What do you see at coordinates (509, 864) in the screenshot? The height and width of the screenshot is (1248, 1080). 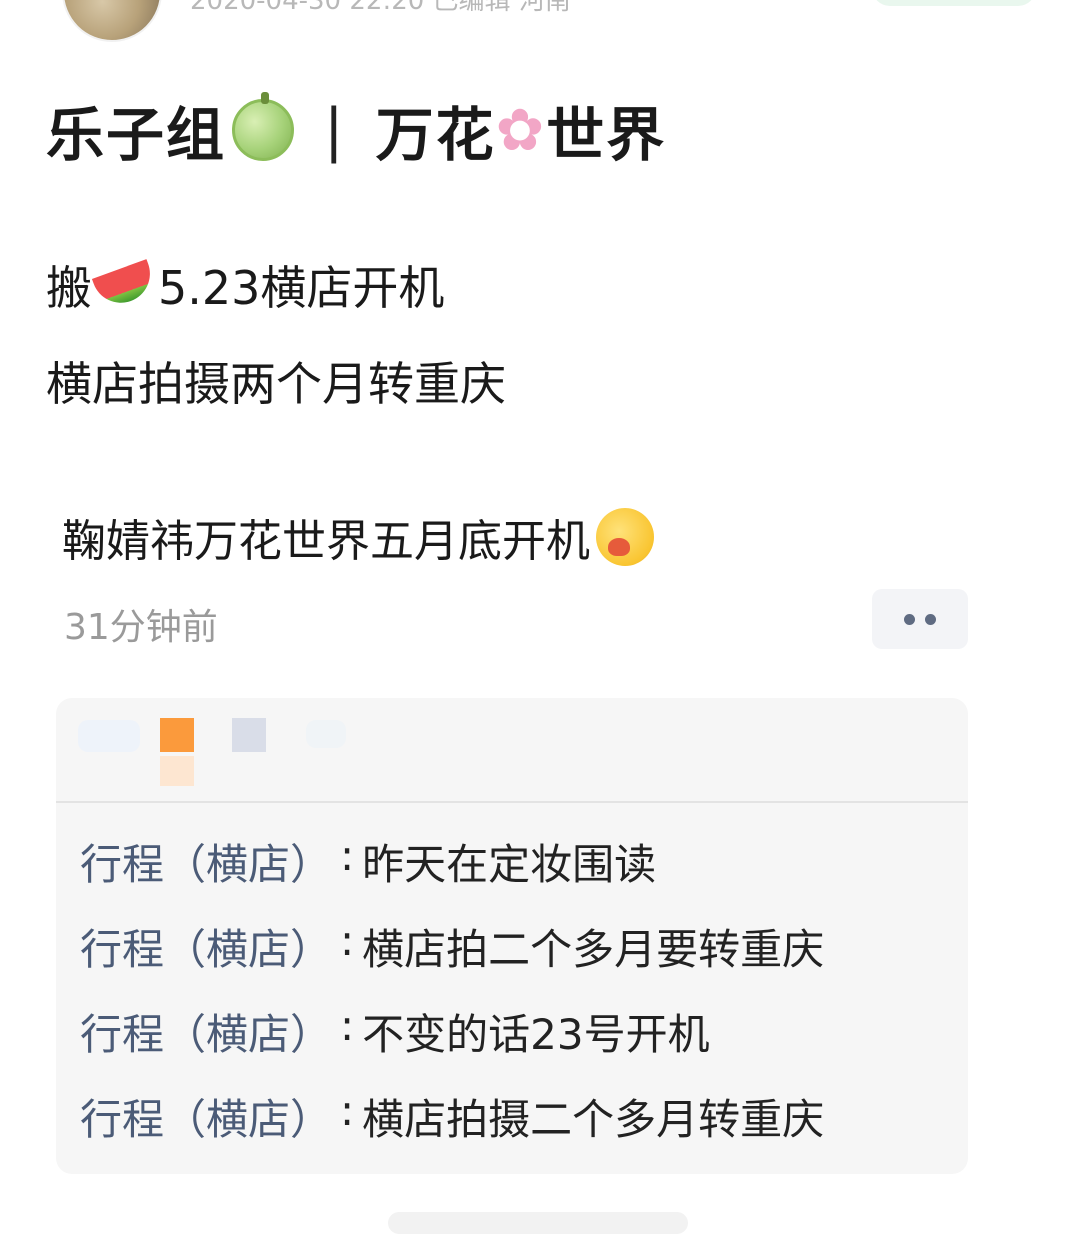 I see `row-text: 昨天在定妆围读` at bounding box center [509, 864].